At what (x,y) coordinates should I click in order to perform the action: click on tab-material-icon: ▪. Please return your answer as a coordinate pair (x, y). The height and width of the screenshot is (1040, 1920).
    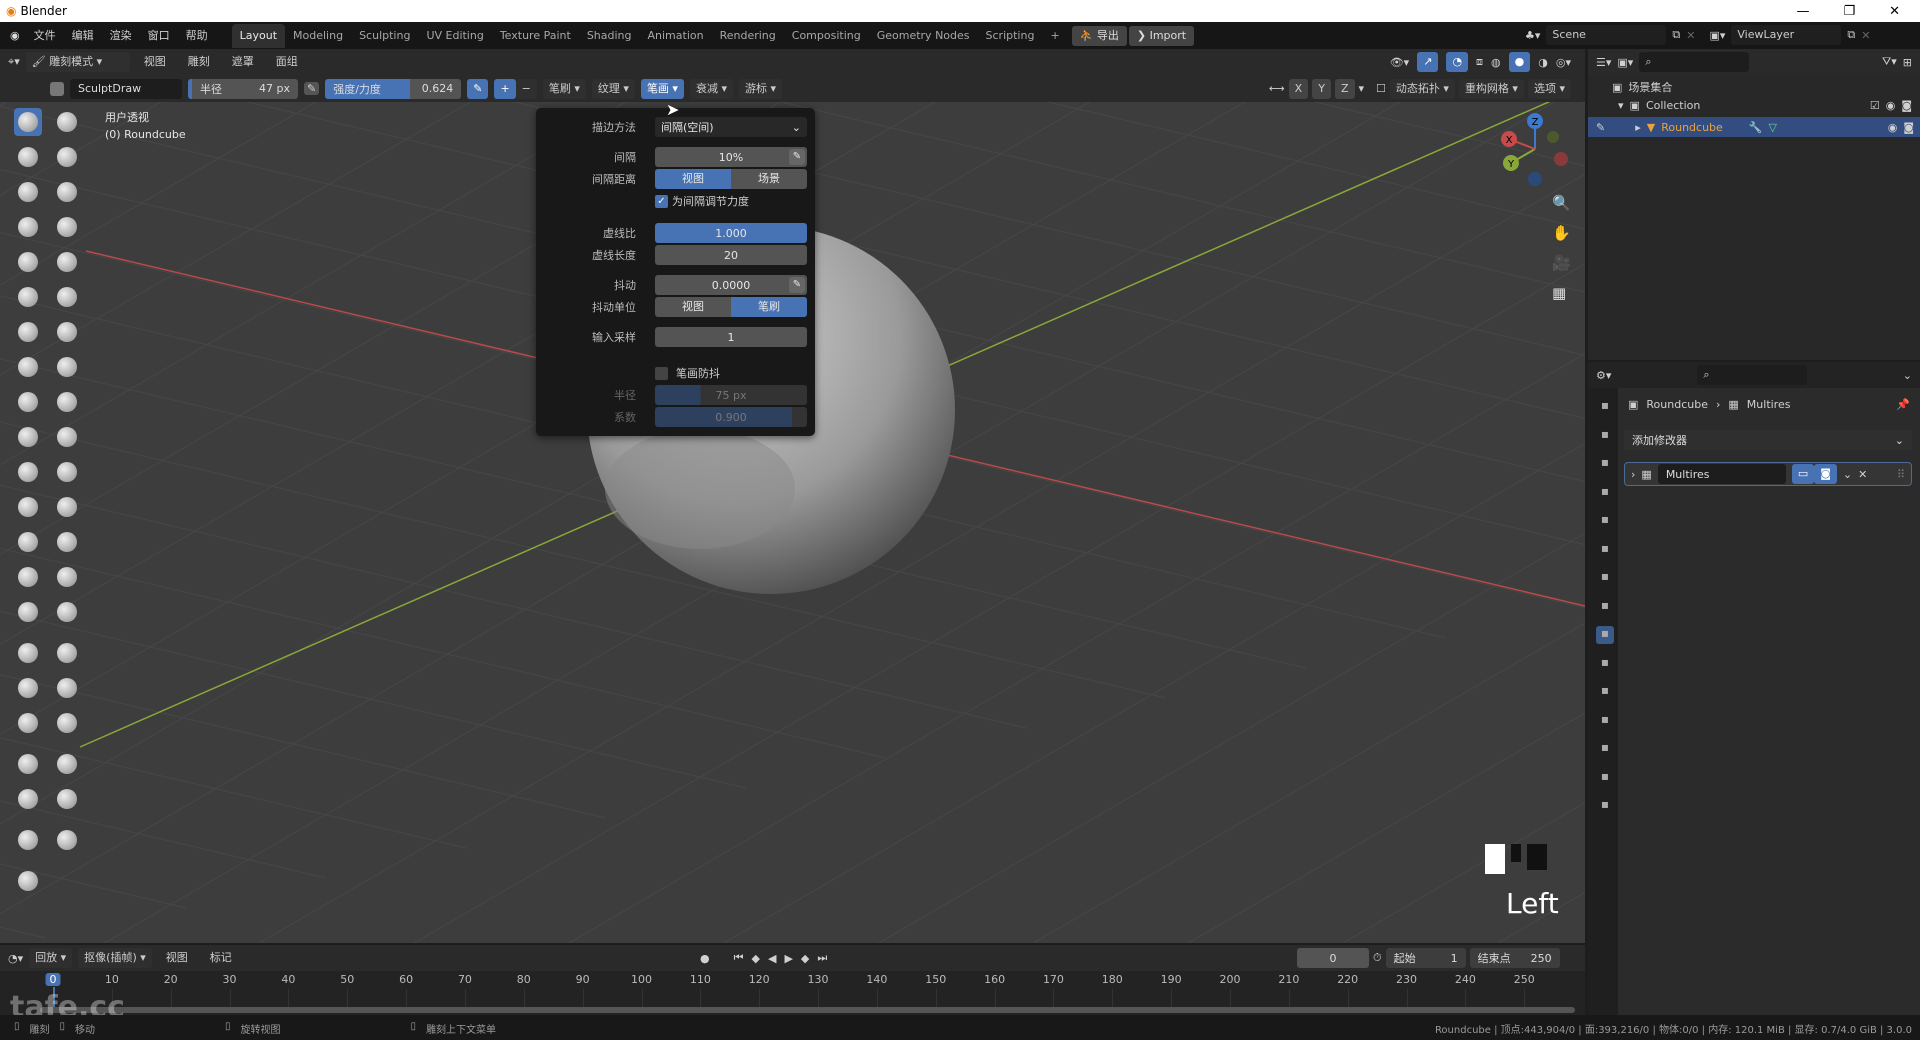
    Looking at the image, I should click on (1605, 778).